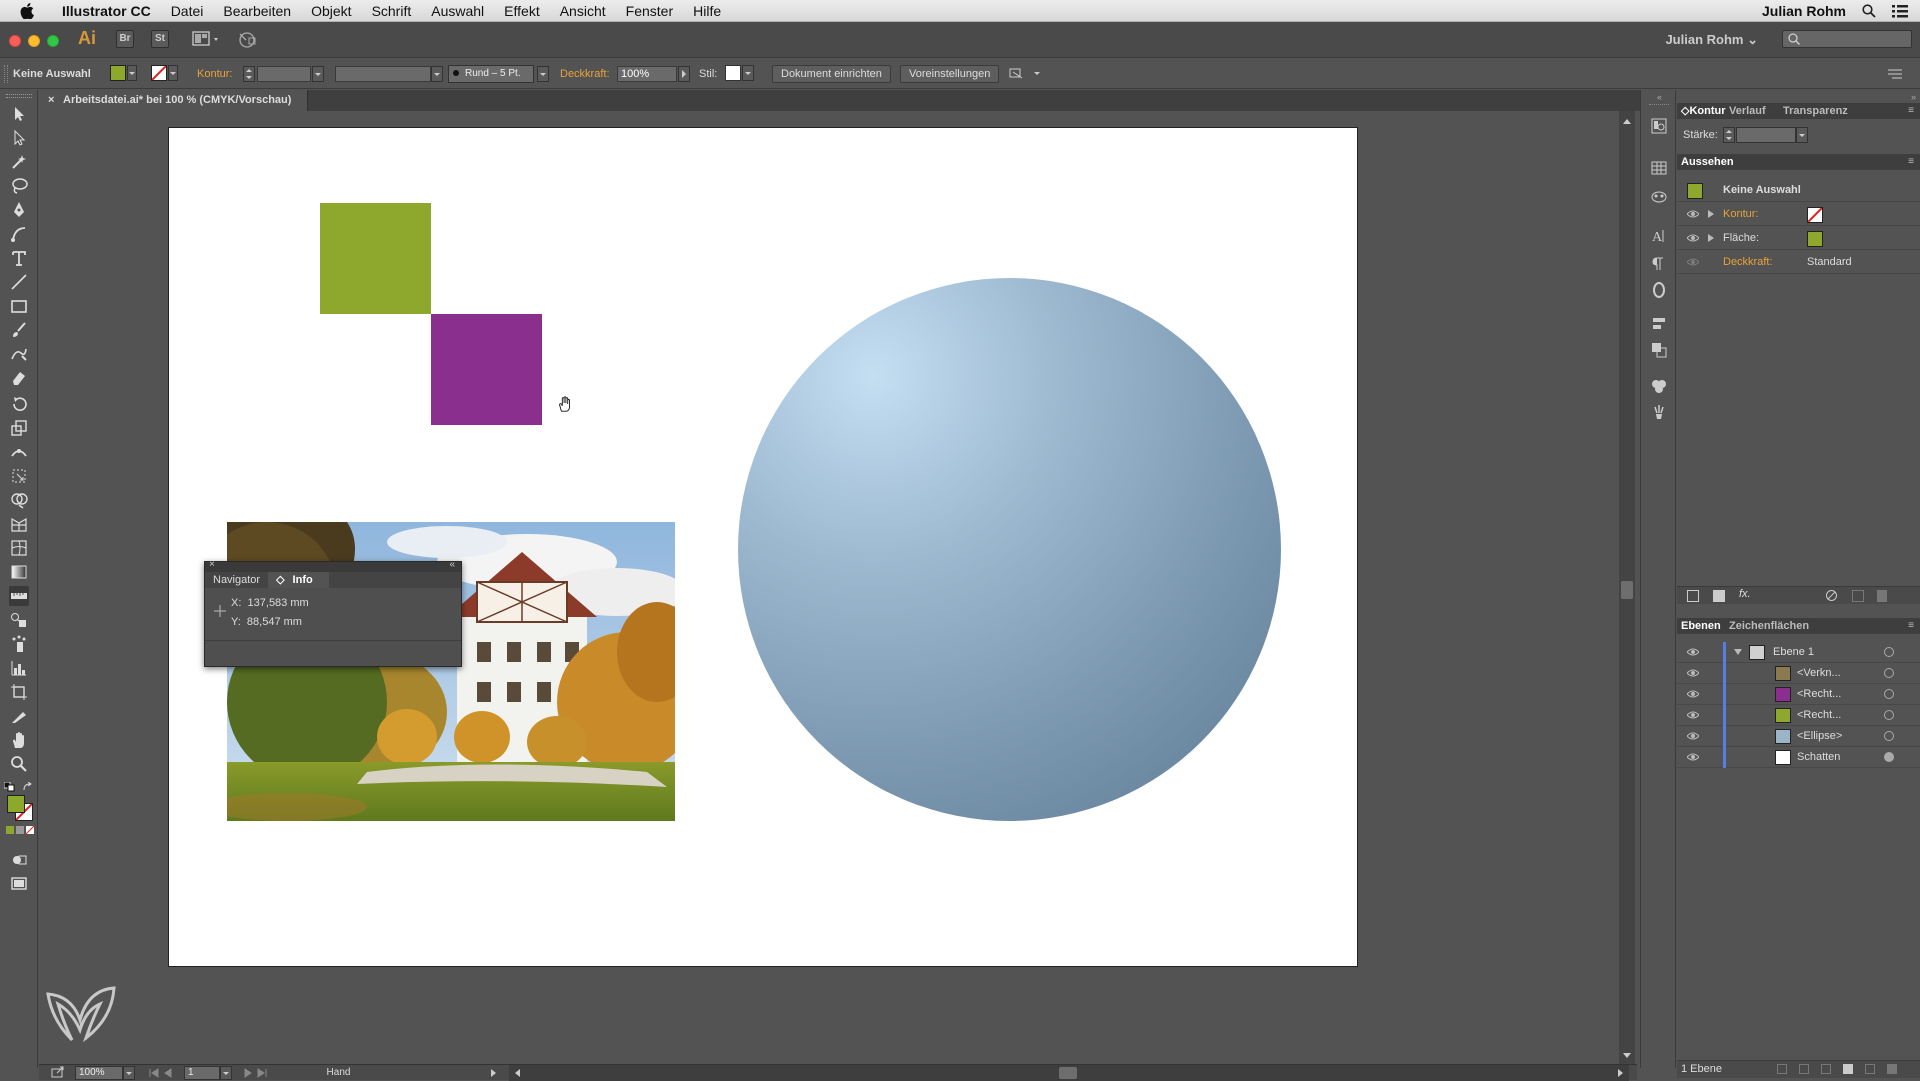 The width and height of the screenshot is (1920, 1081). What do you see at coordinates (202, 1073) in the screenshot?
I see `artboard-number-field: 1` at bounding box center [202, 1073].